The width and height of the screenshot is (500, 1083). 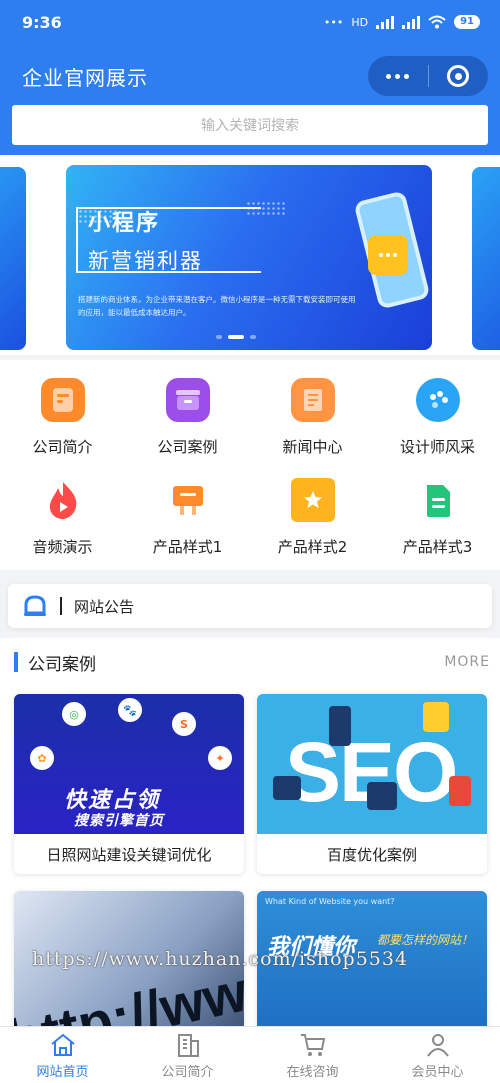 I want to click on indicator-dot-active, so click(x=236, y=337).